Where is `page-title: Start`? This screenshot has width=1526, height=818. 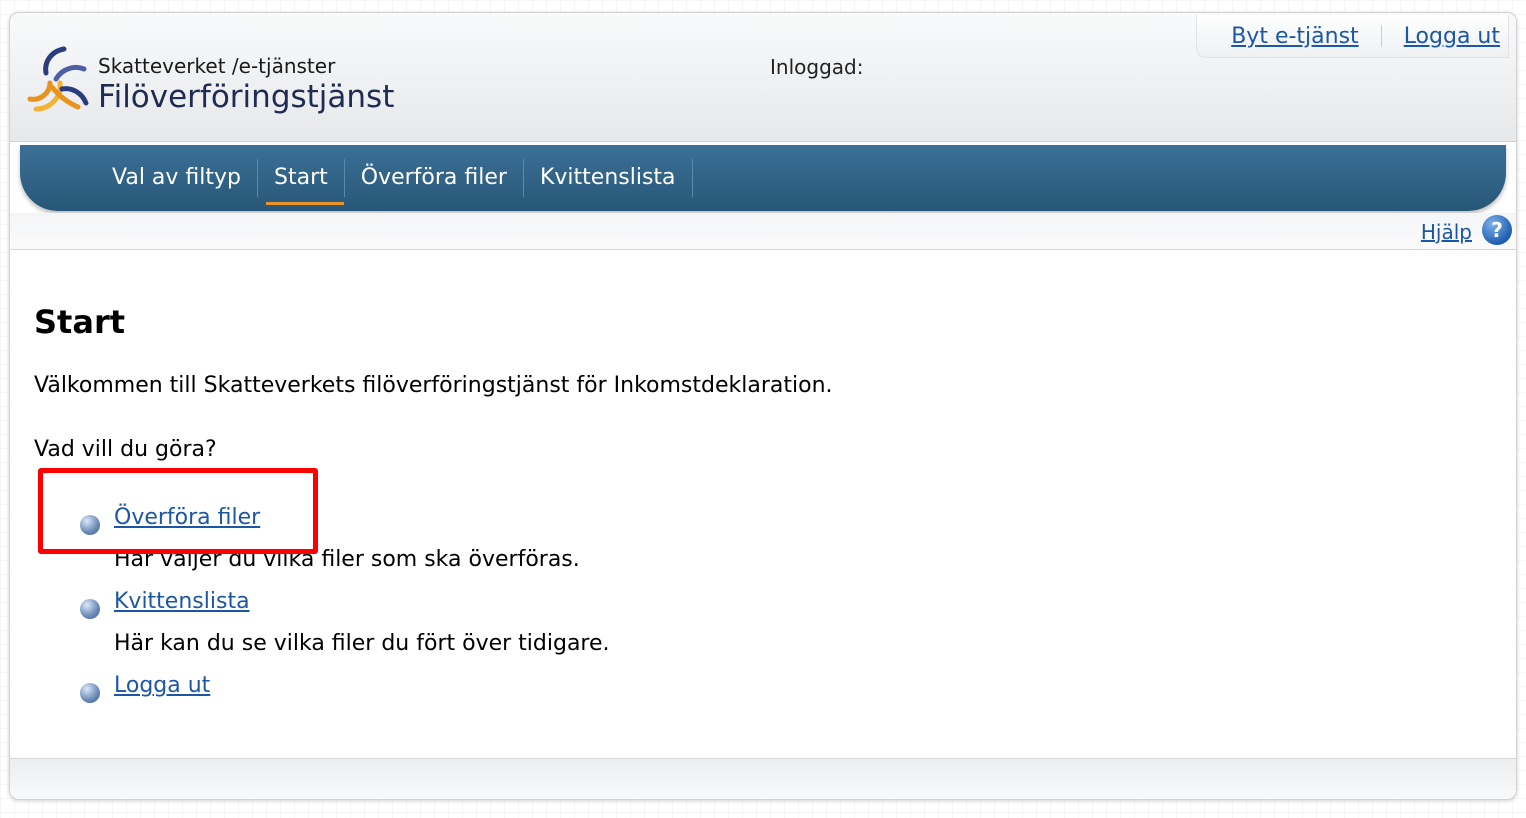
page-title: Start is located at coordinates (80, 322).